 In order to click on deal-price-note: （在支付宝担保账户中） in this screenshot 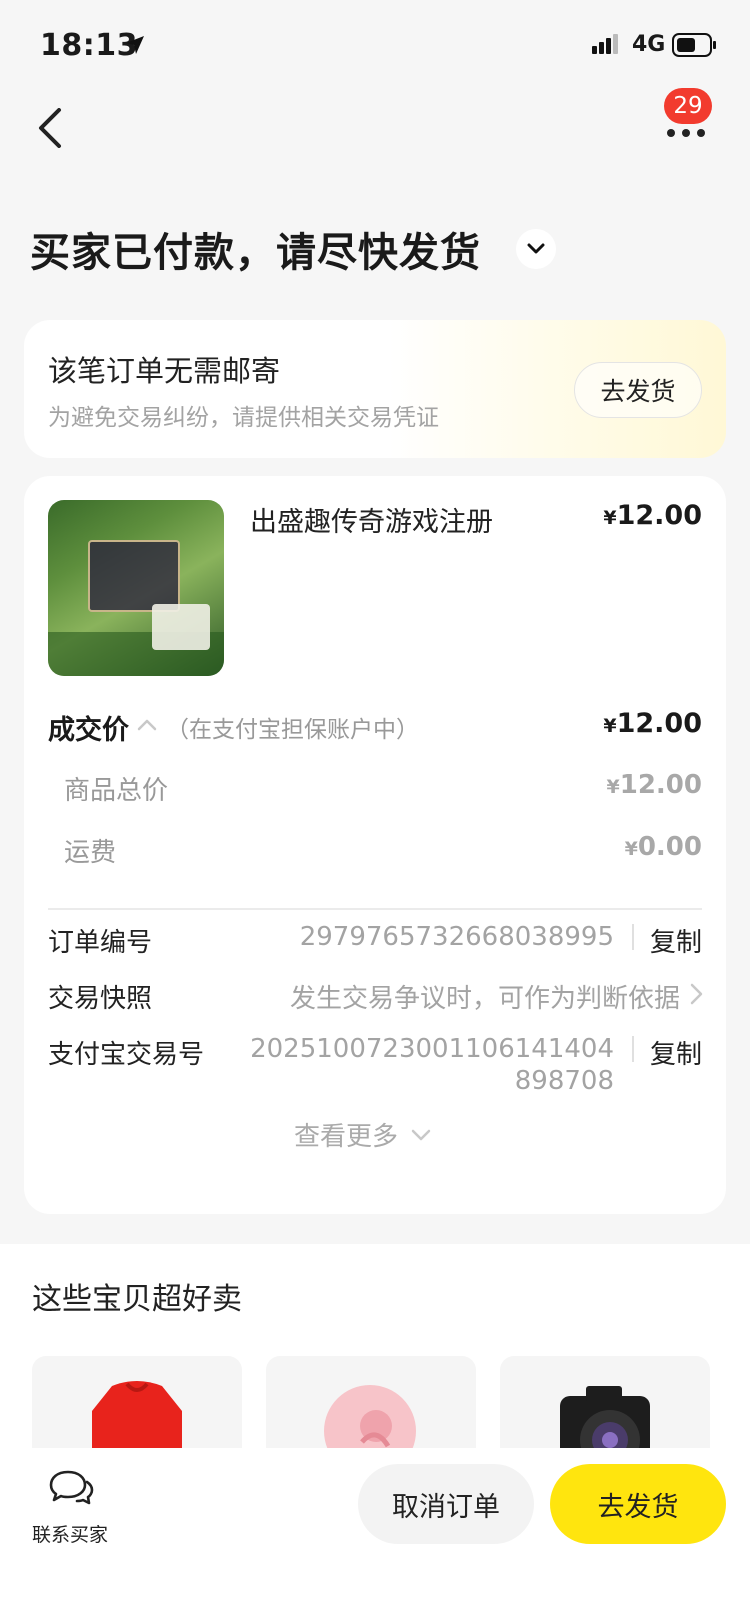, I will do `click(292, 730)`.